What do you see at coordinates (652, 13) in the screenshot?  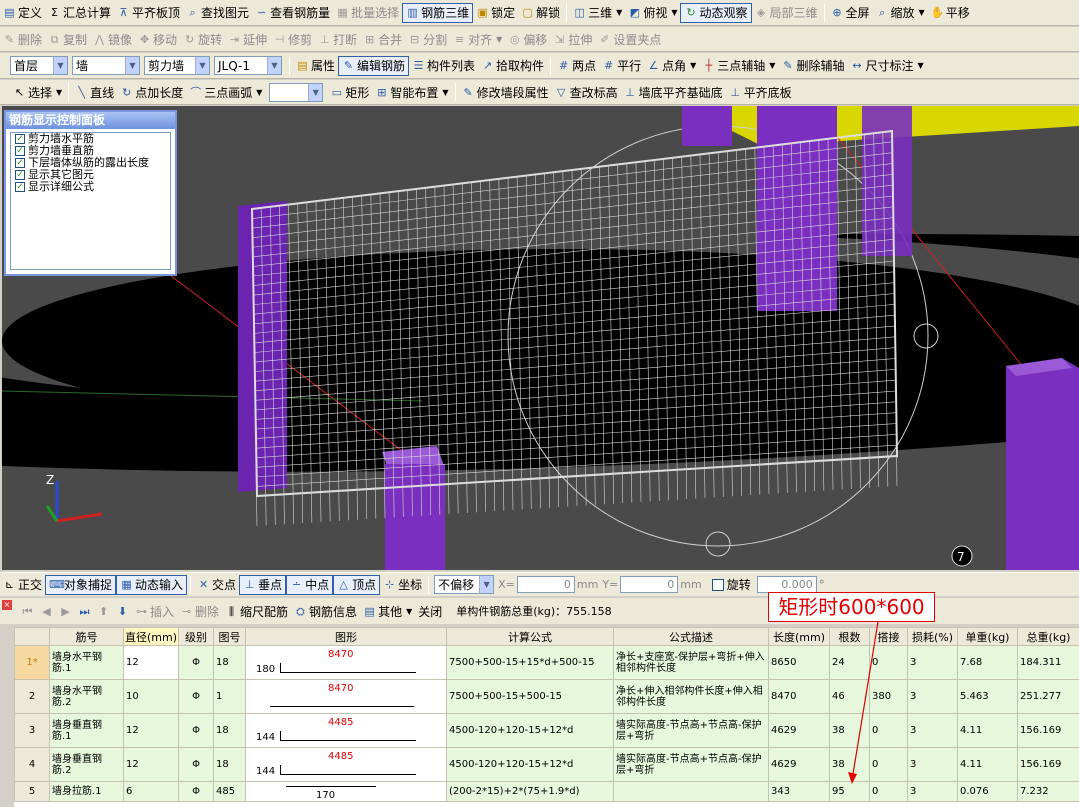 I see `top-view-dropdown: ◩ 俯视 ▼` at bounding box center [652, 13].